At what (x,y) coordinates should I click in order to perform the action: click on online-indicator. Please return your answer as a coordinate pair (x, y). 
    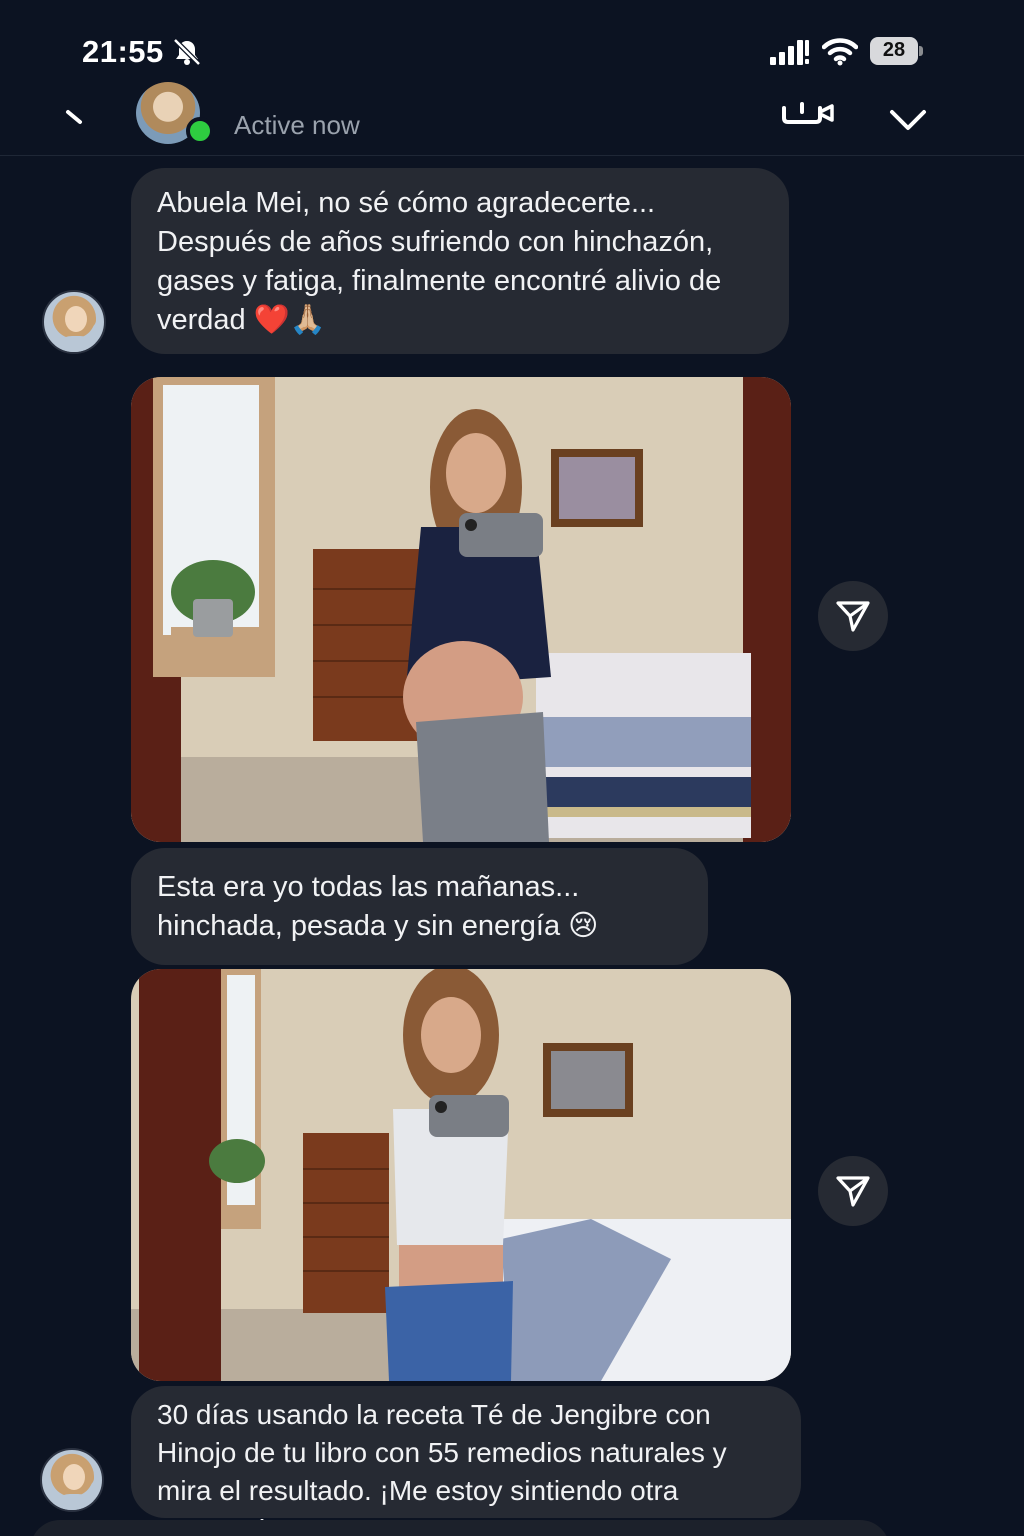
    Looking at the image, I should click on (200, 131).